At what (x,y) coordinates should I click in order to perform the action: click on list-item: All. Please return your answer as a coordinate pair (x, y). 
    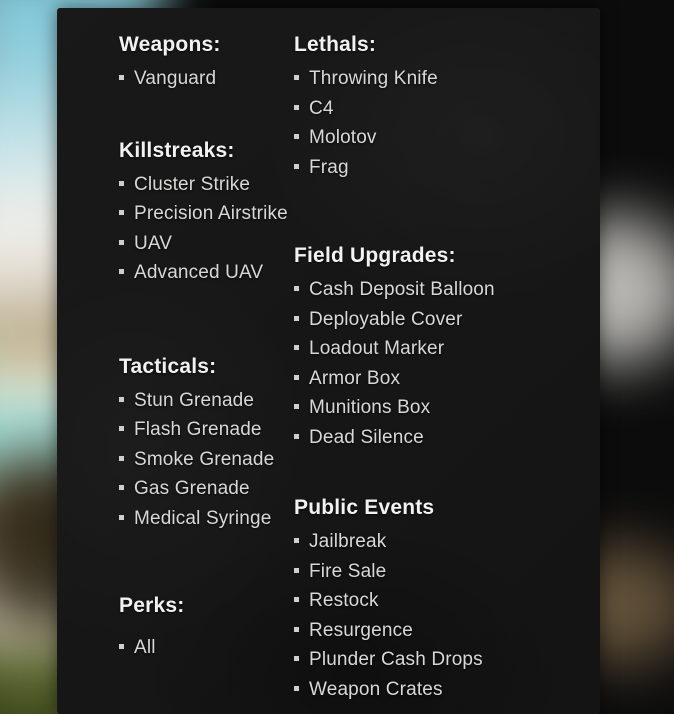
    Looking at the image, I should click on (206, 648).